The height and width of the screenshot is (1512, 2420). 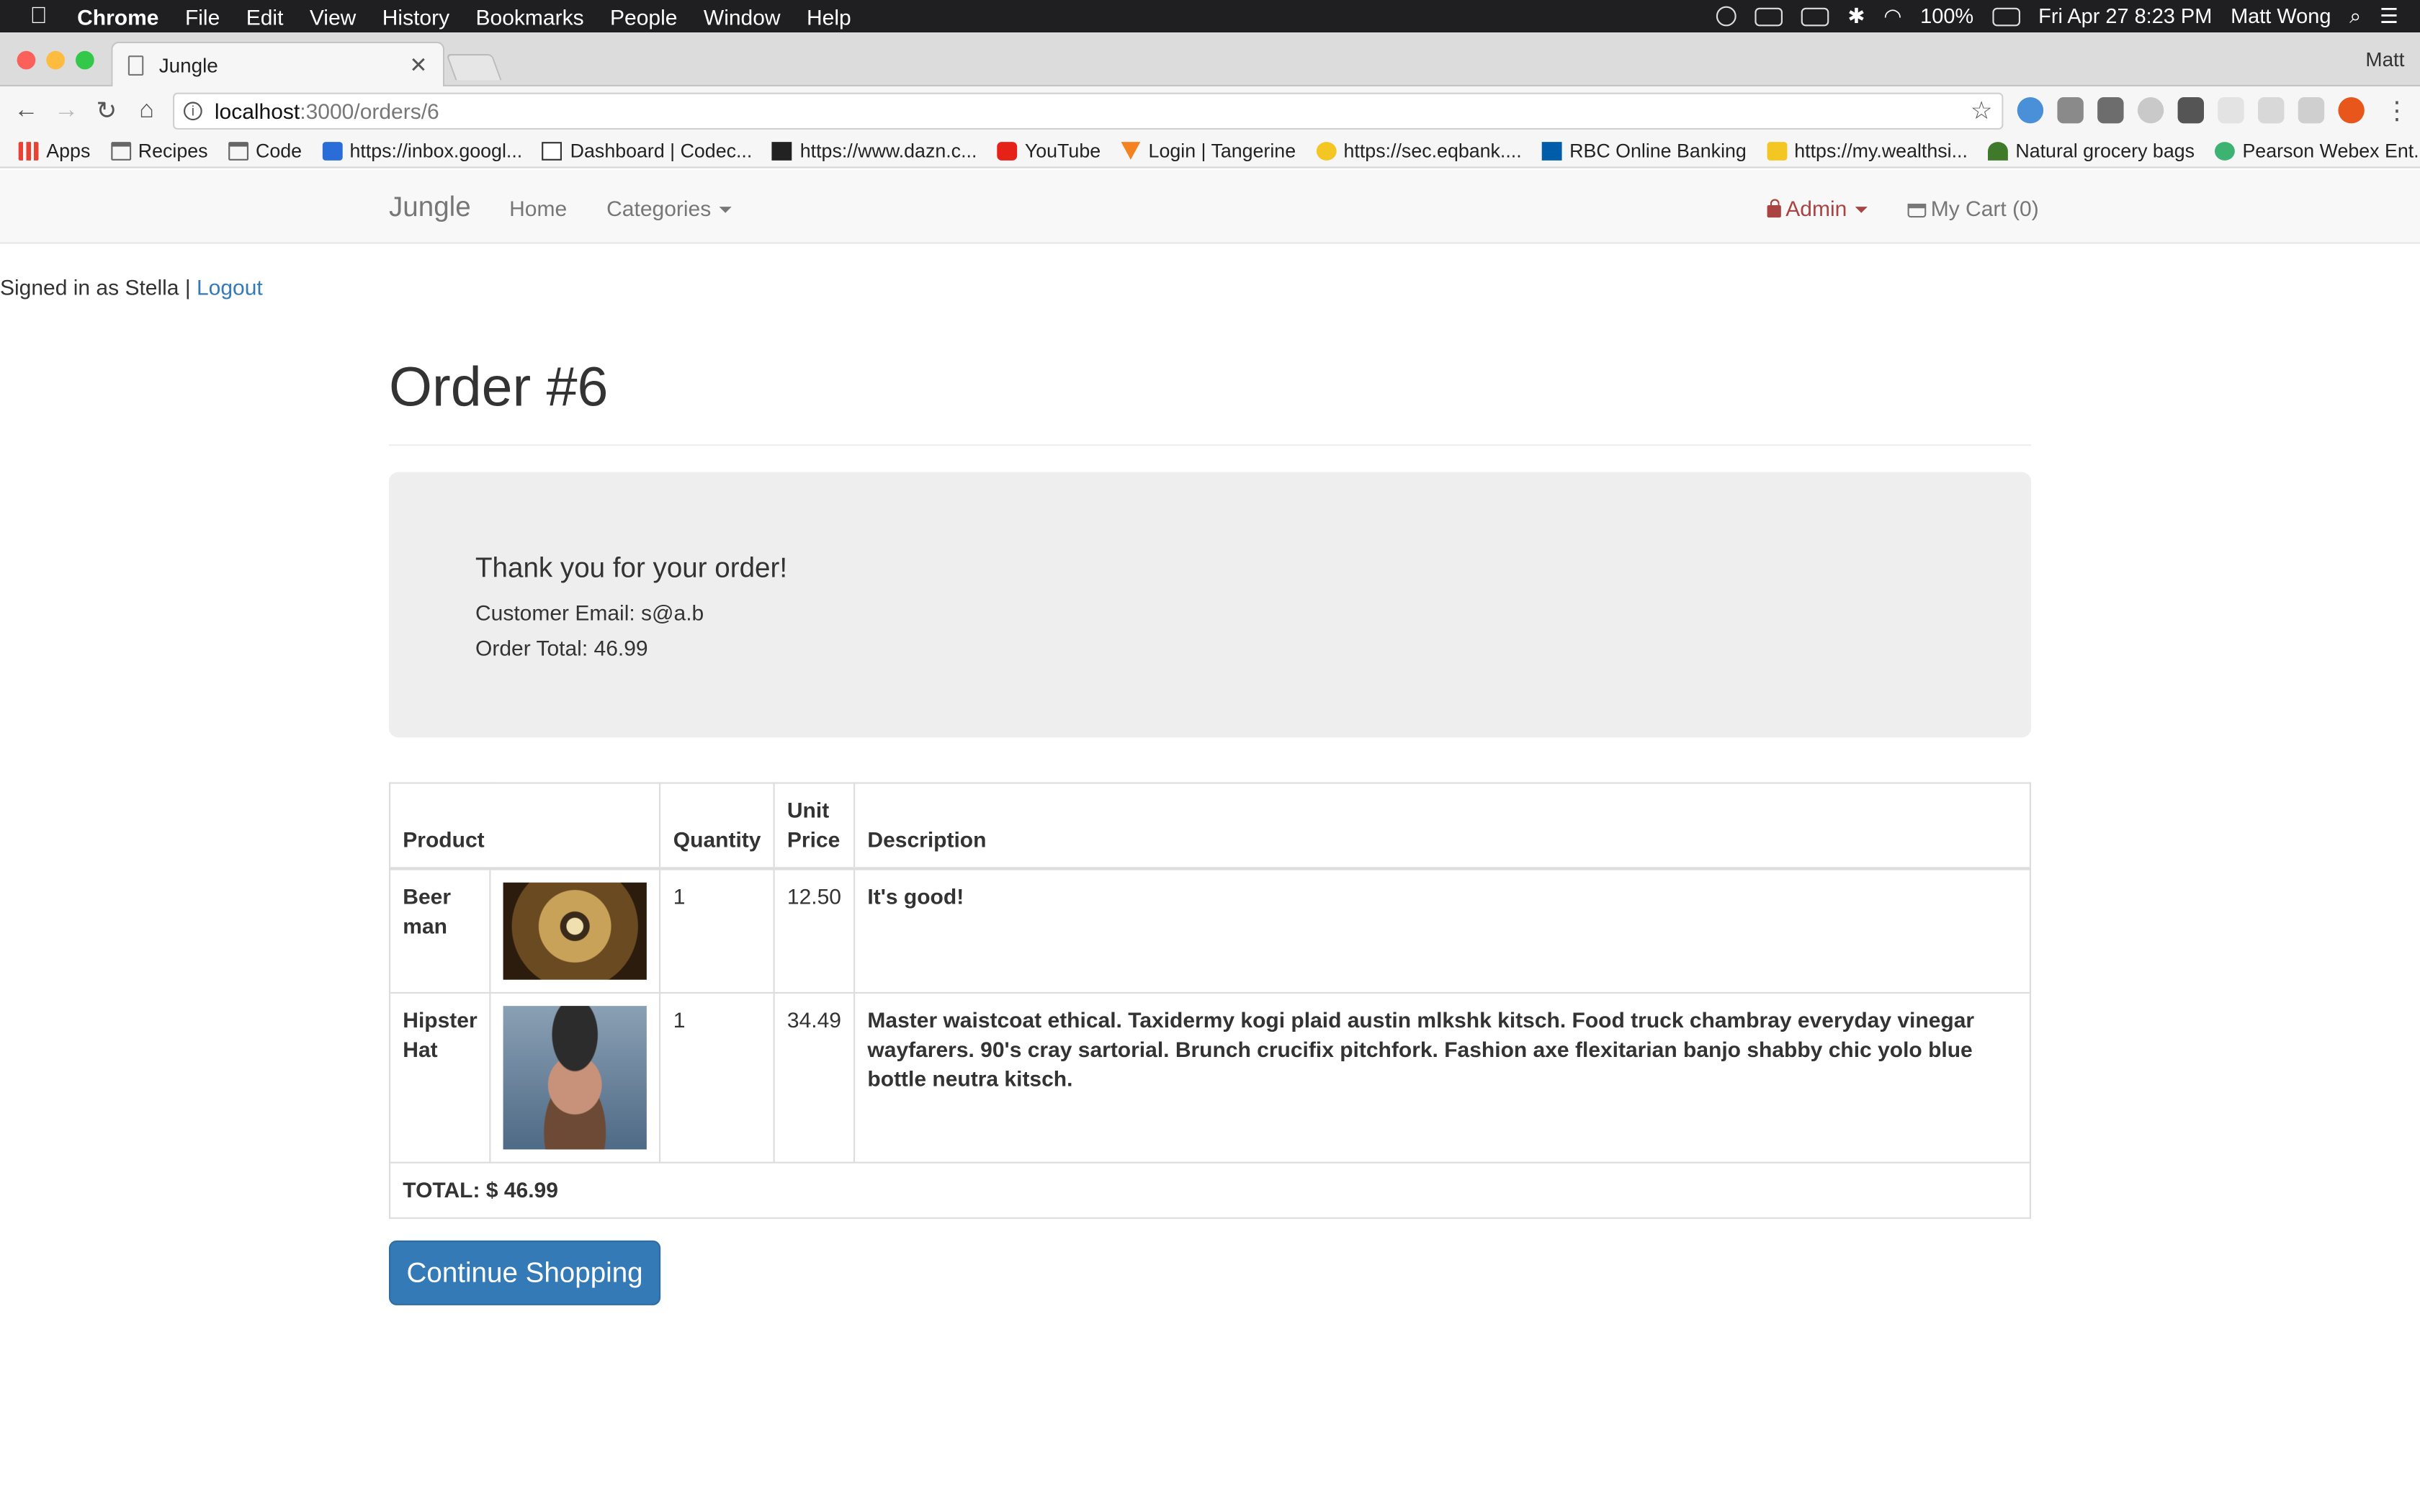 I want to click on continue-shopping-button: Continue Shopping, so click(x=525, y=1272).